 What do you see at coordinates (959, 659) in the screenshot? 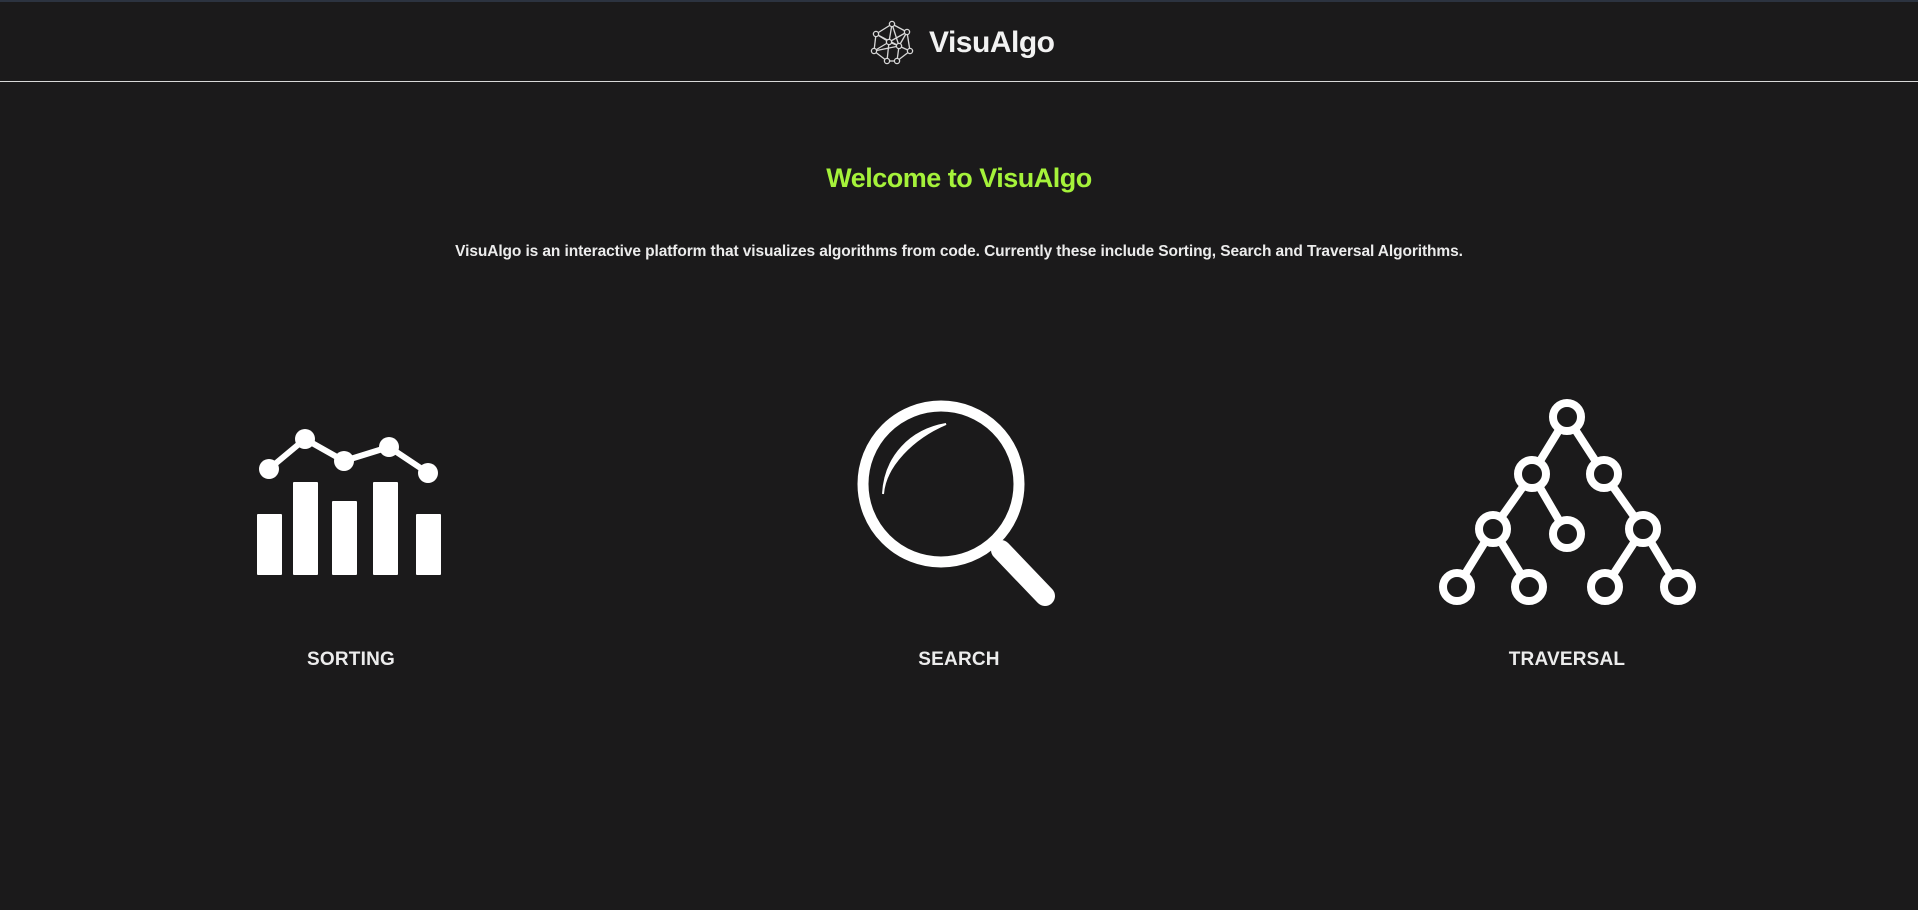
I see `search-label: SEARCH` at bounding box center [959, 659].